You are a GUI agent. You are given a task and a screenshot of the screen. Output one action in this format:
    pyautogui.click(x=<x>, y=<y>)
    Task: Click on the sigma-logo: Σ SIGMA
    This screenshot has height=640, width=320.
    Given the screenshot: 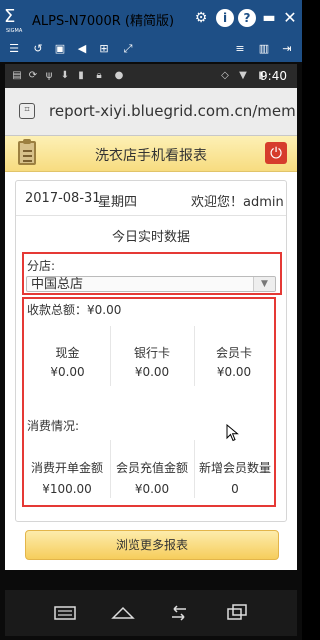 What is the action you would take?
    pyautogui.click(x=13, y=20)
    